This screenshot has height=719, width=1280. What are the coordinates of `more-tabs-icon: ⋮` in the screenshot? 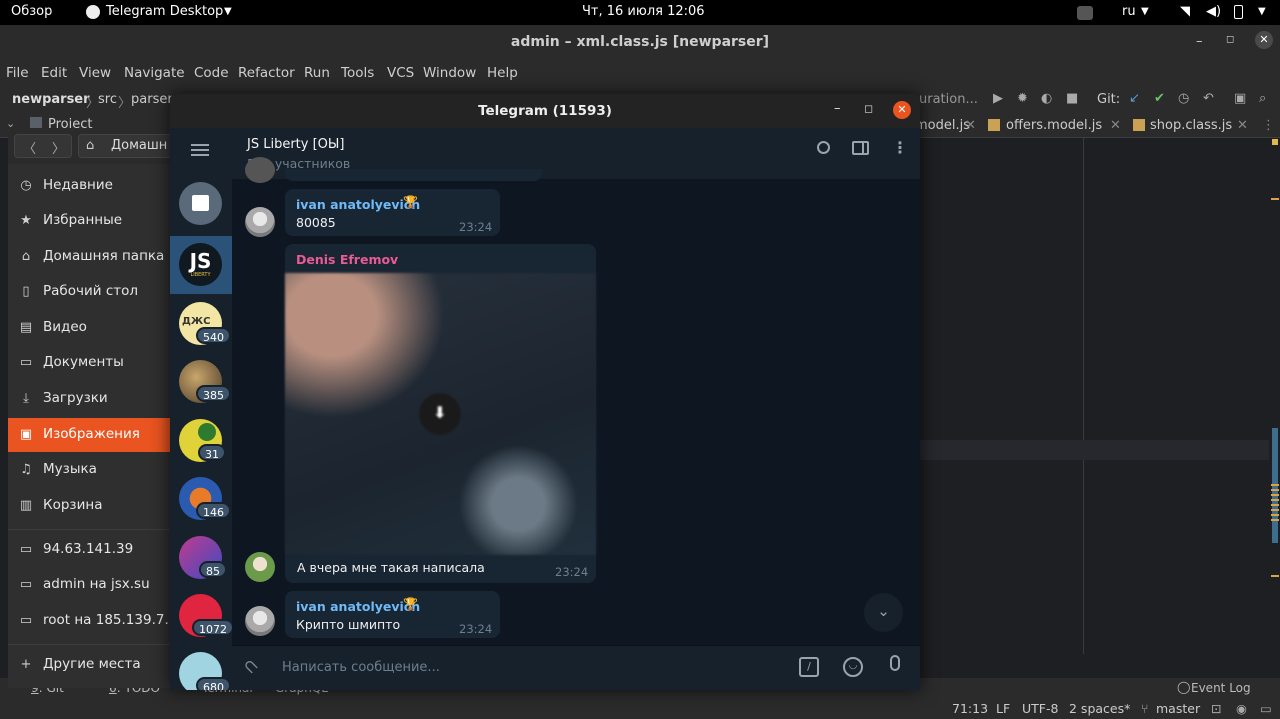 It's located at (1268, 125).